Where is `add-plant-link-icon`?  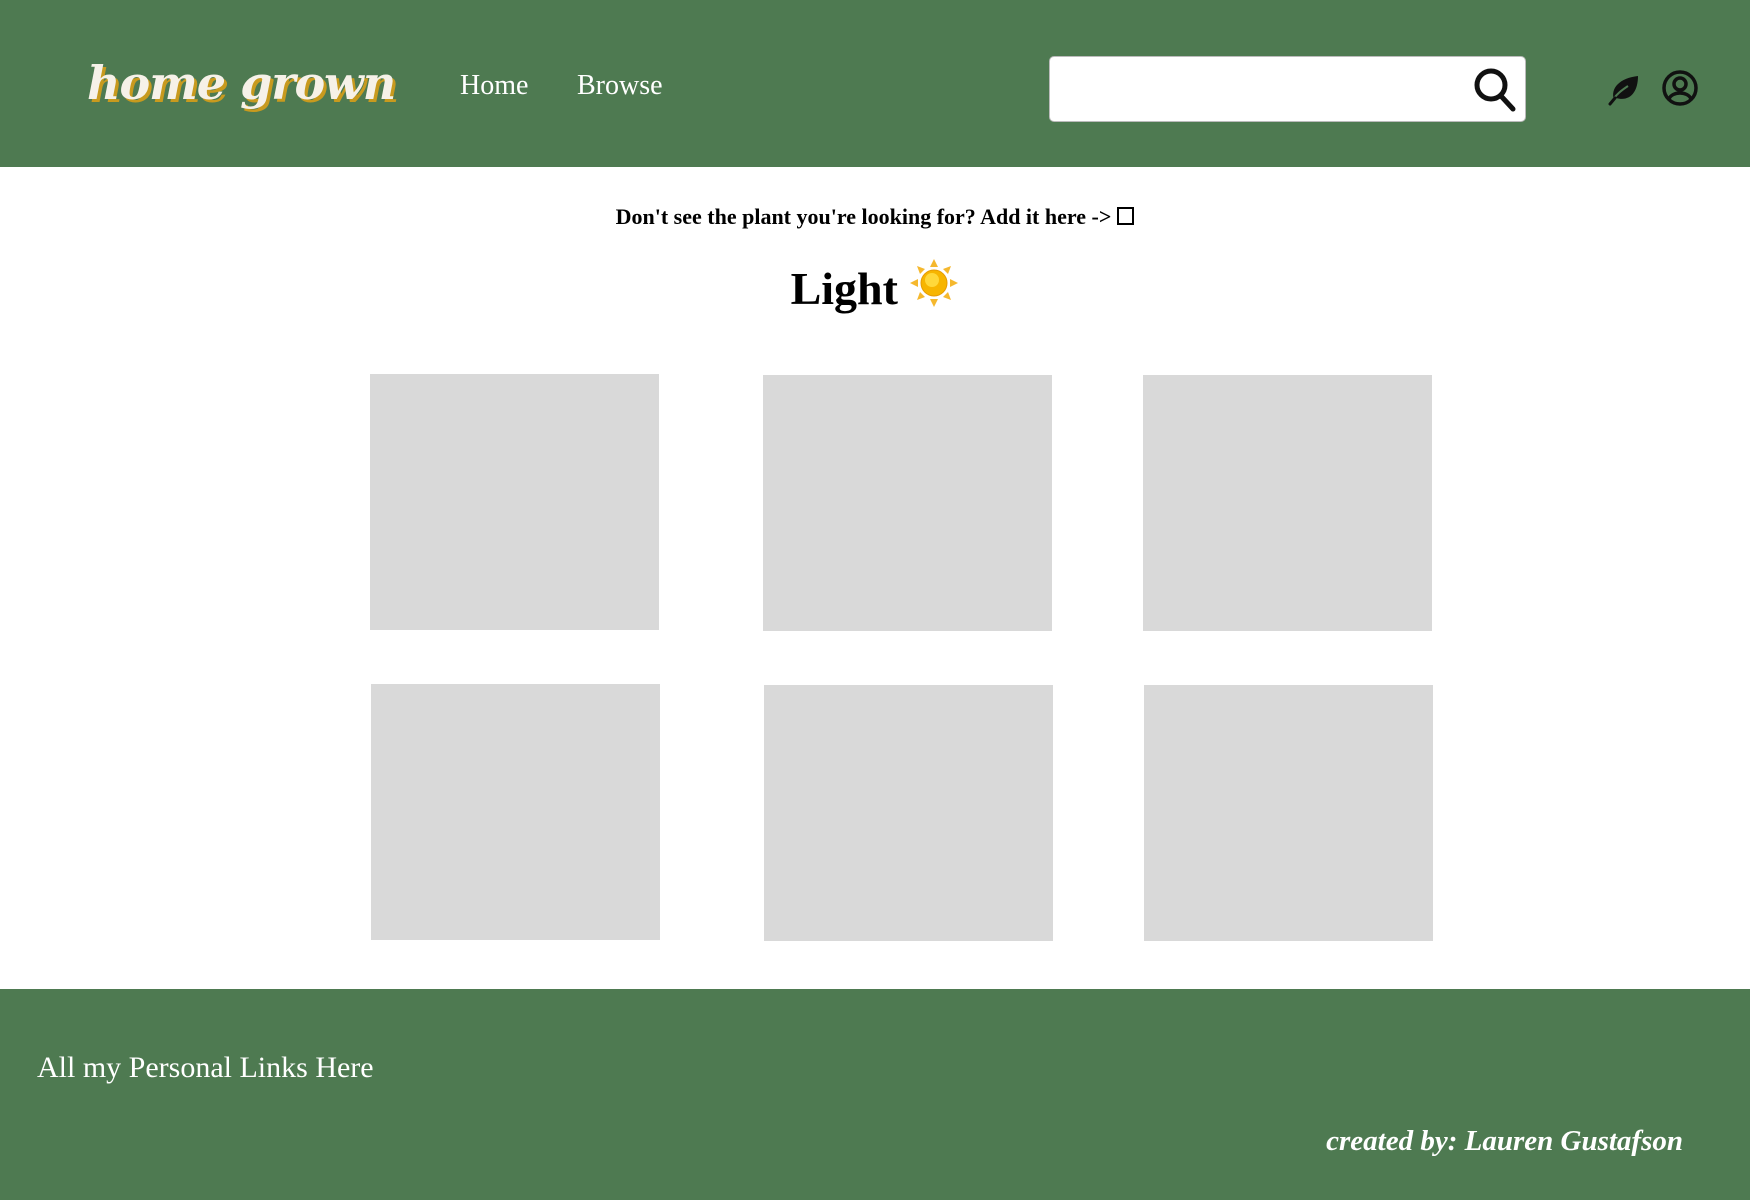
add-plant-link-icon is located at coordinates (1126, 216).